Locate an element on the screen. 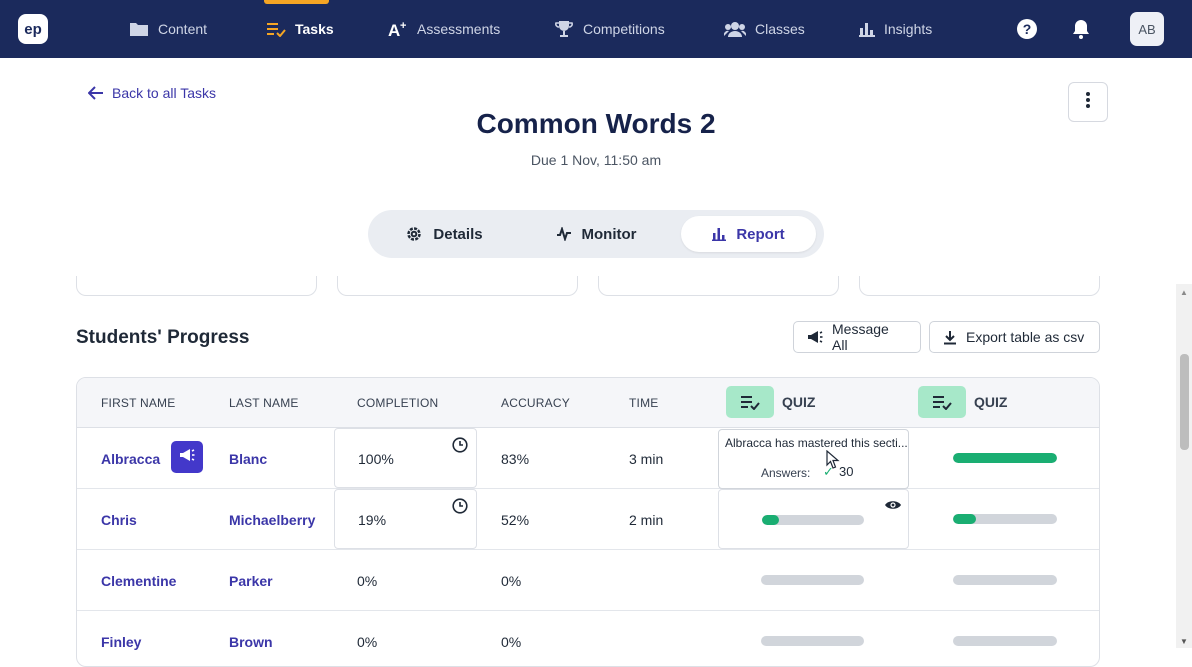 Image resolution: width=1192 pixels, height=667 pixels. tab-label: Report is located at coordinates (760, 234).